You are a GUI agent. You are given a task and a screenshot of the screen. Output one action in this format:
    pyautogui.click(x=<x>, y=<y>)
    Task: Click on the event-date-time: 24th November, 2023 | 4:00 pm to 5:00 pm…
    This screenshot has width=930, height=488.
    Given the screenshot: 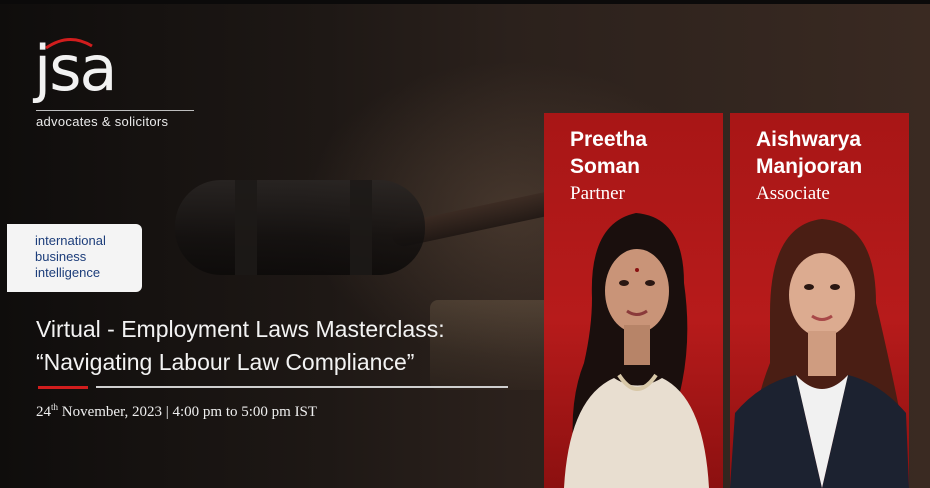 What is the action you would take?
    pyautogui.click(x=176, y=411)
    